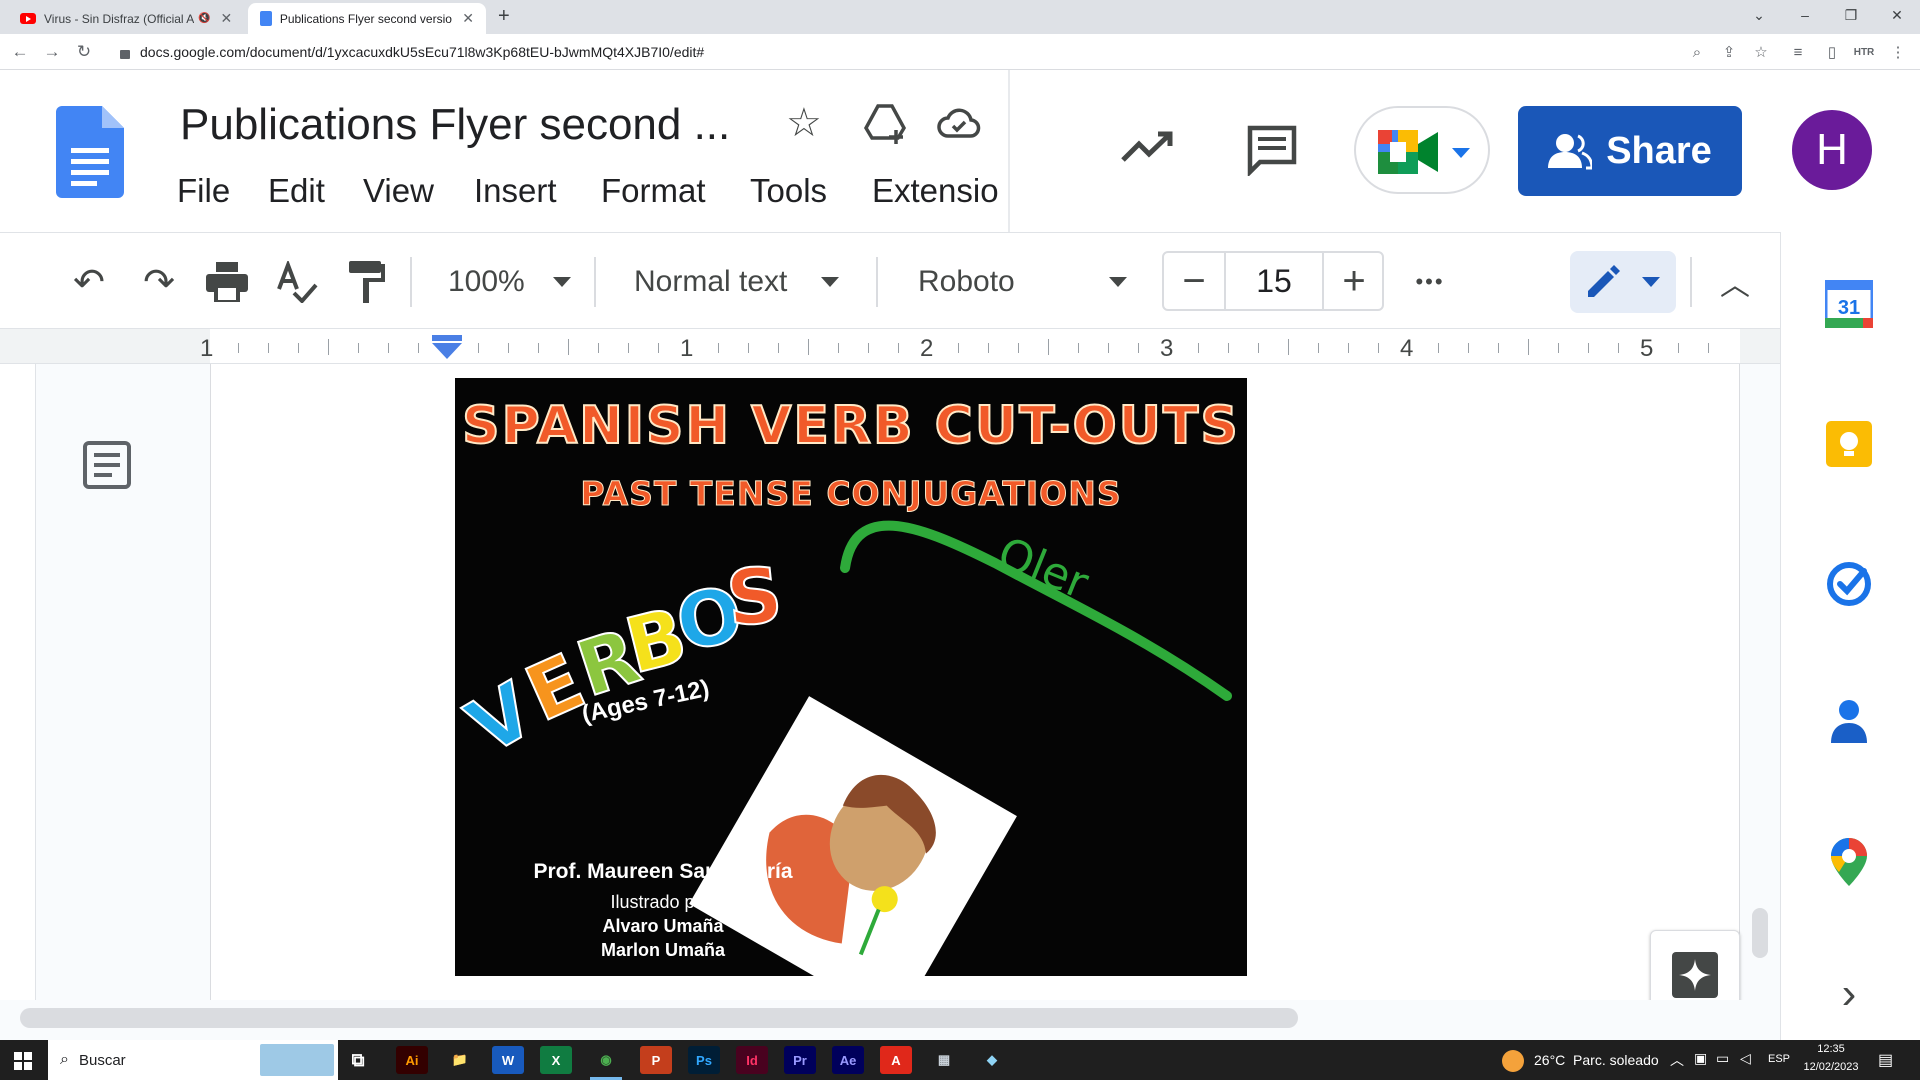 The image size is (1920, 1080). What do you see at coordinates (848, 1060) in the screenshot?
I see `taskbar-app-icon: Ae` at bounding box center [848, 1060].